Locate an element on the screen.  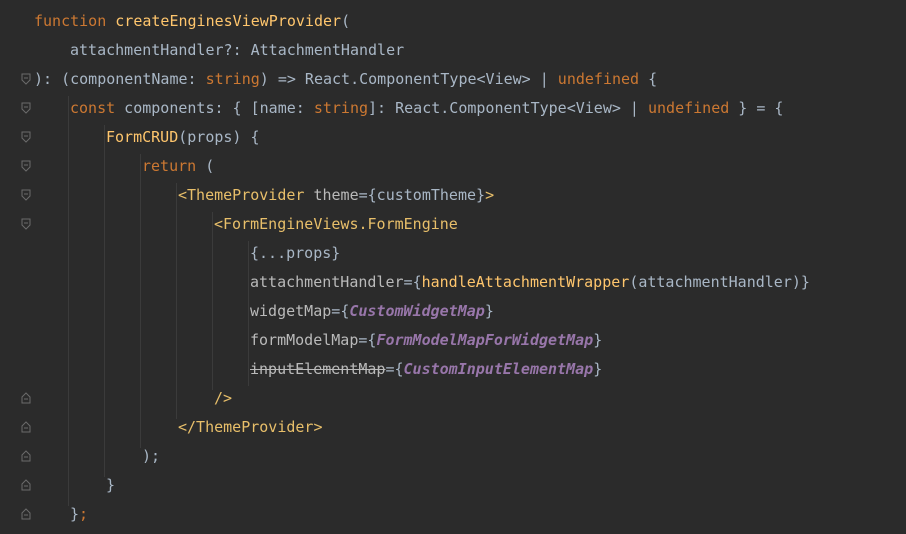
code-line: formModelMap={FormModelMapForWidgetMap} is located at coordinates (426, 340).